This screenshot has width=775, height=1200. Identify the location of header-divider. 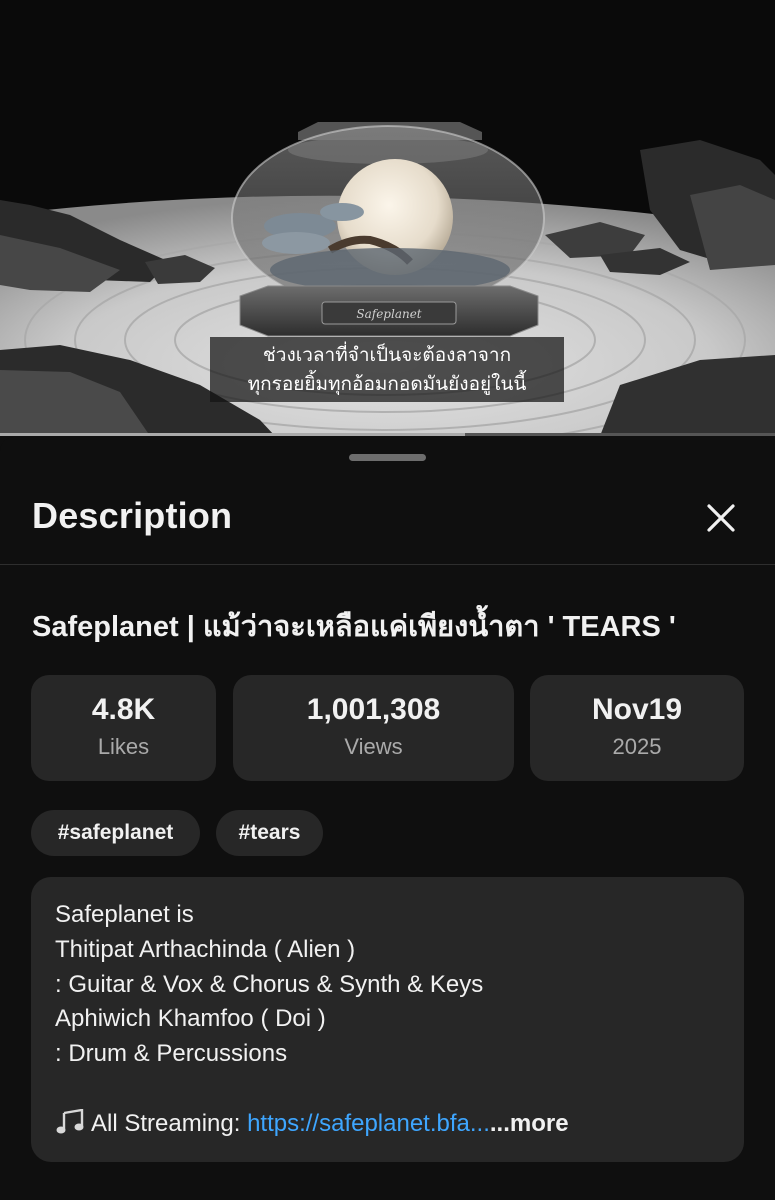
(387, 564).